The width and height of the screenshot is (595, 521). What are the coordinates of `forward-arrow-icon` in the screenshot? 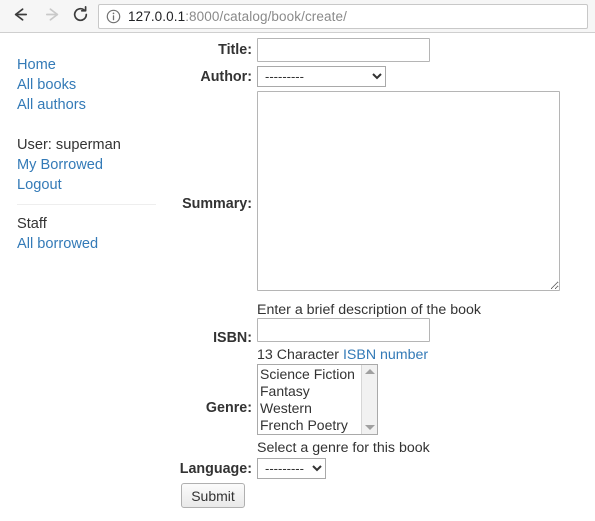 It's located at (52, 17).